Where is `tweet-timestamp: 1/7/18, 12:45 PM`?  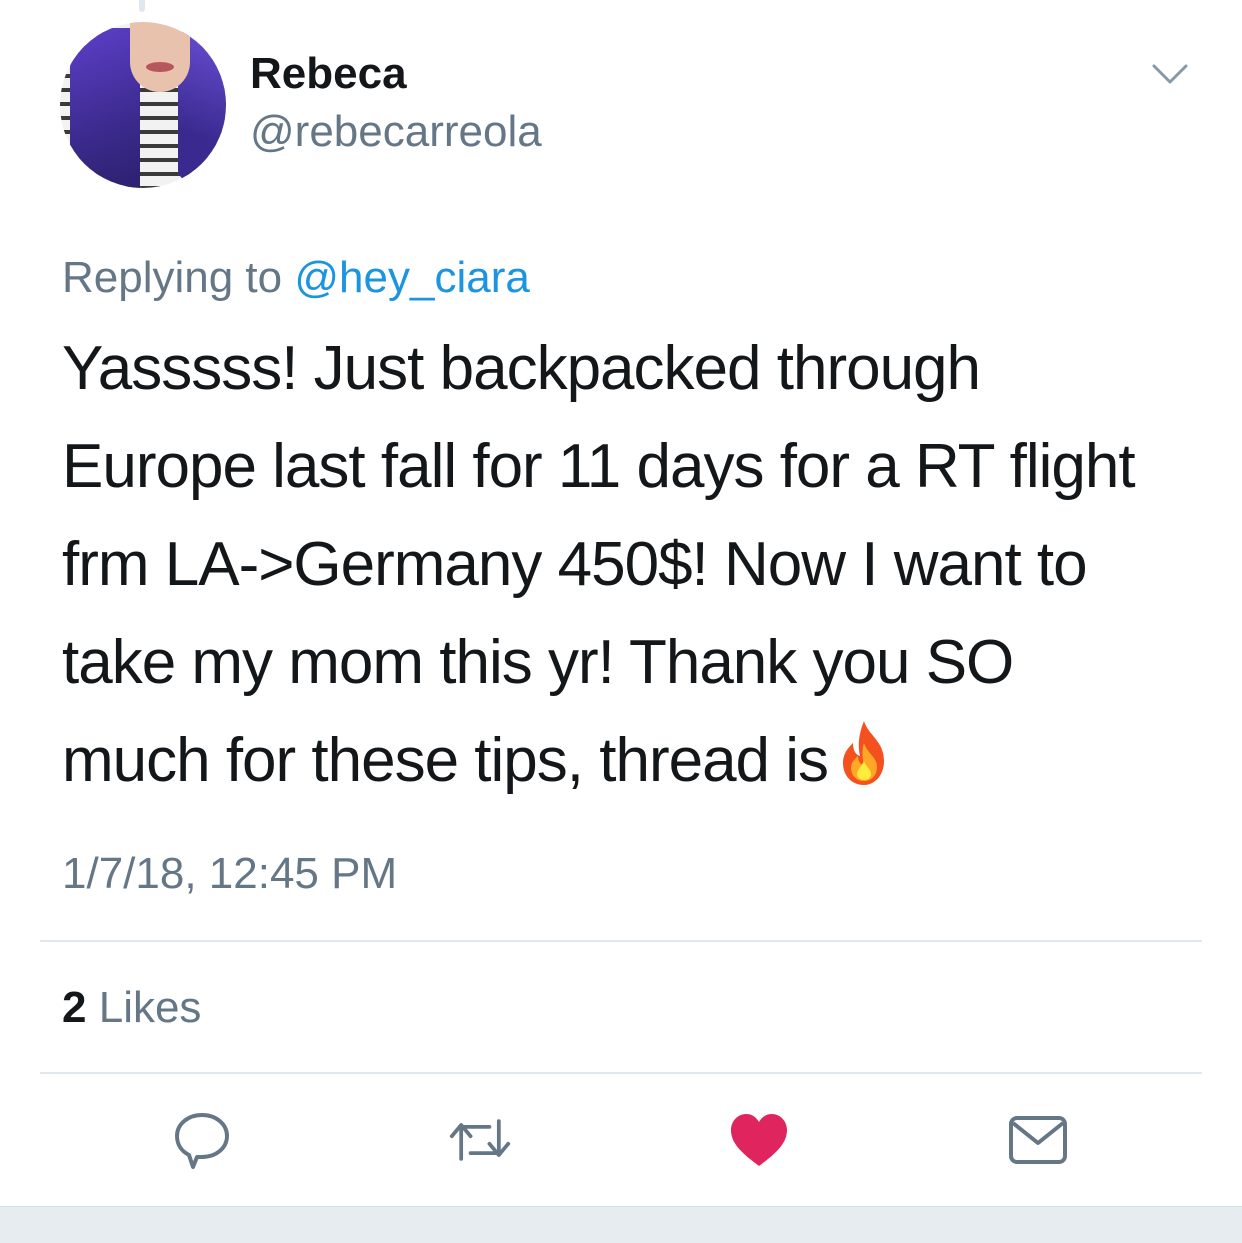 tweet-timestamp: 1/7/18, 12:45 PM is located at coordinates (230, 873).